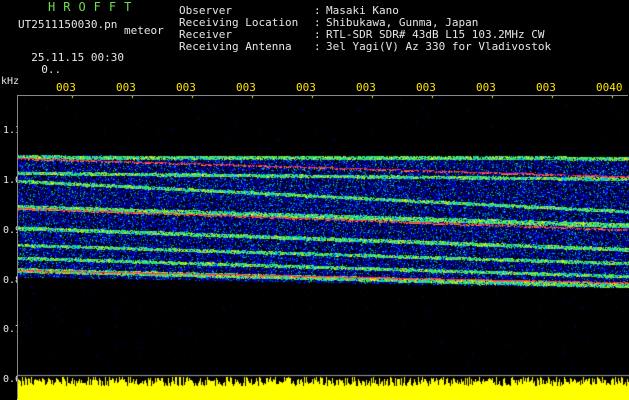 The width and height of the screenshot is (629, 400). What do you see at coordinates (317, 46) in the screenshot?
I see `antenna-sep: :` at bounding box center [317, 46].